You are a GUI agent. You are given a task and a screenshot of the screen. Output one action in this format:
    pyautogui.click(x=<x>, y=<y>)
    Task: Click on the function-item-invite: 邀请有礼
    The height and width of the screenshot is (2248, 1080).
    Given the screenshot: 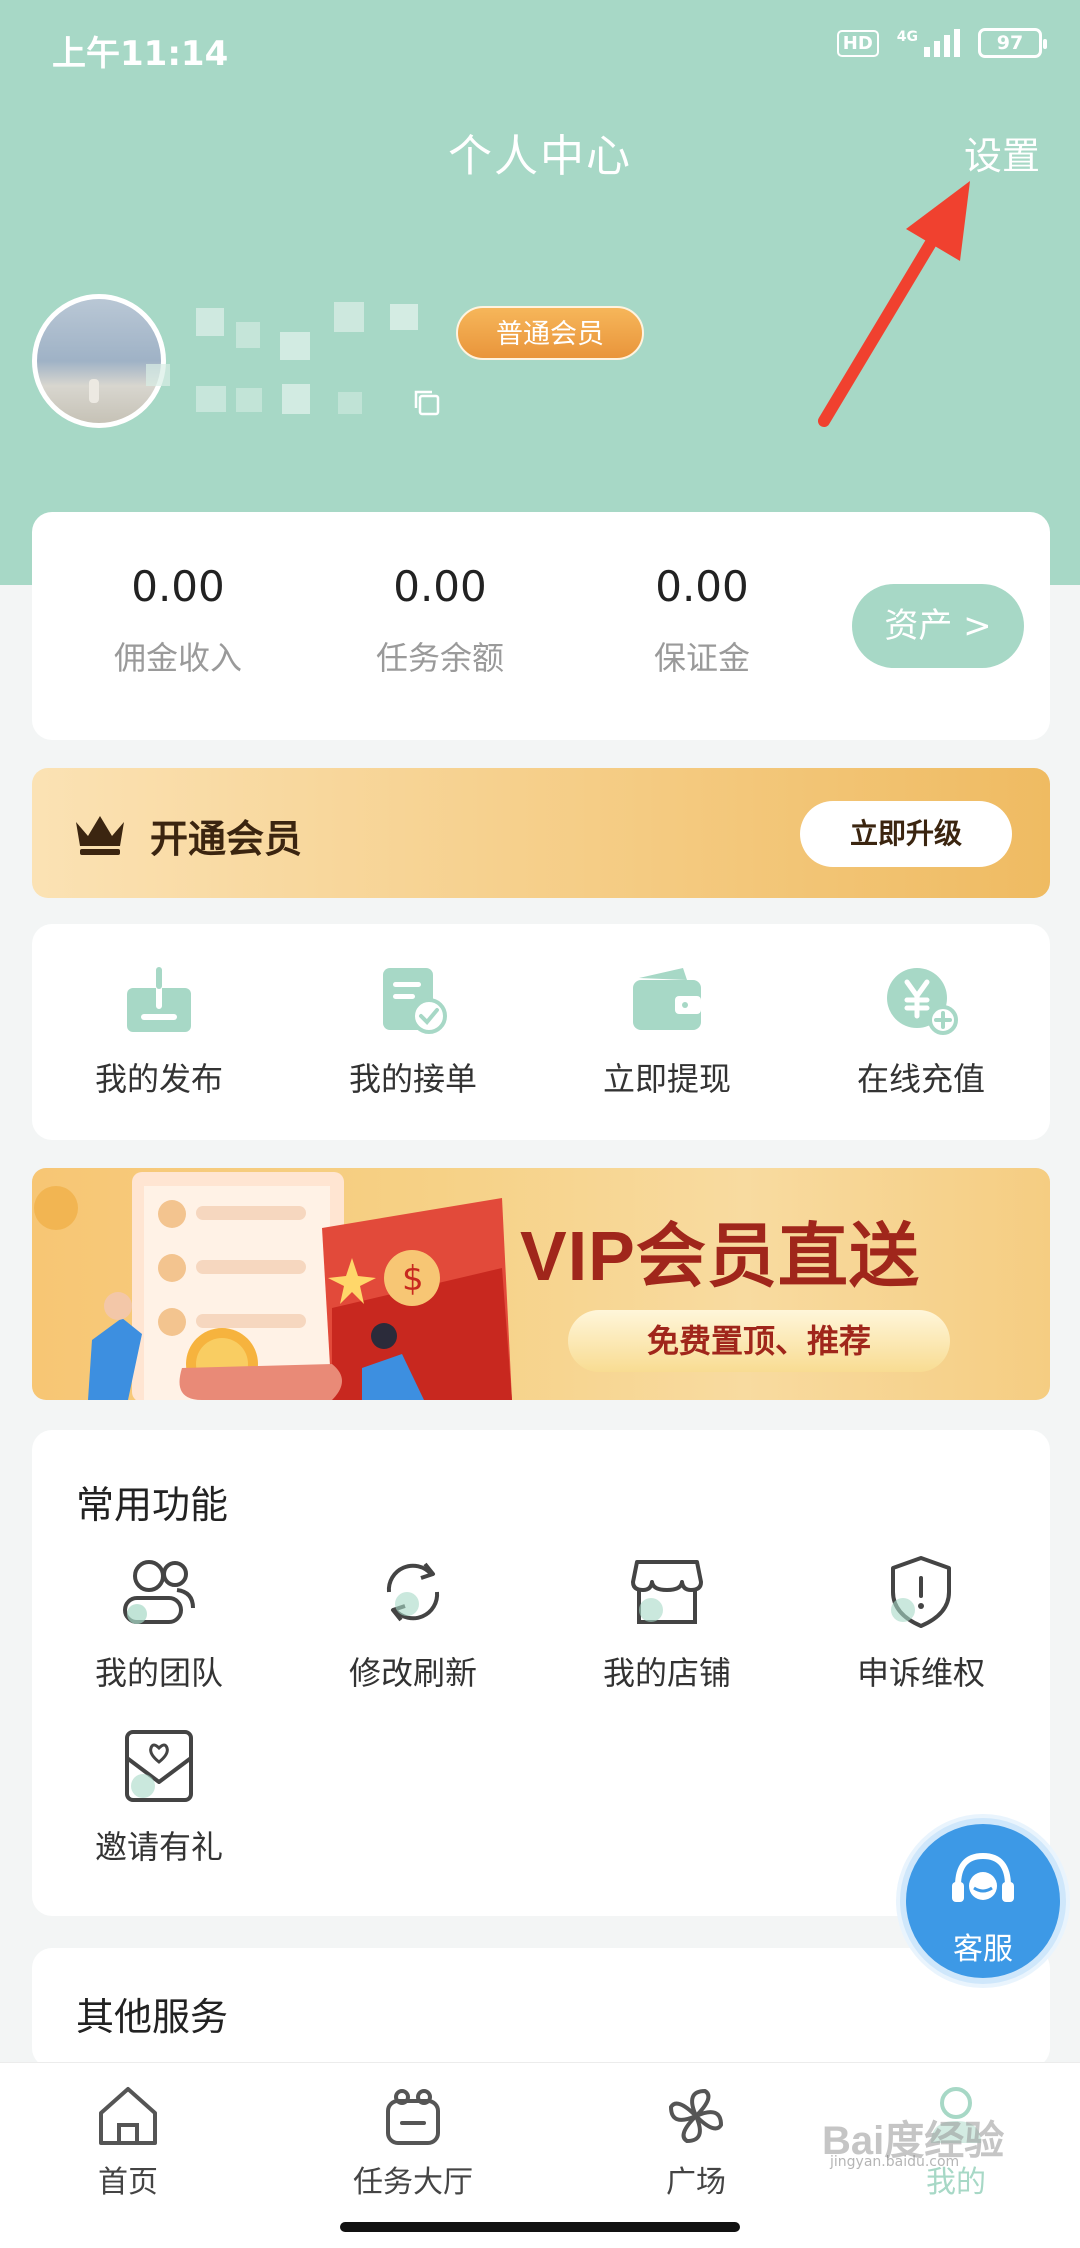 What is the action you would take?
    pyautogui.click(x=159, y=1798)
    